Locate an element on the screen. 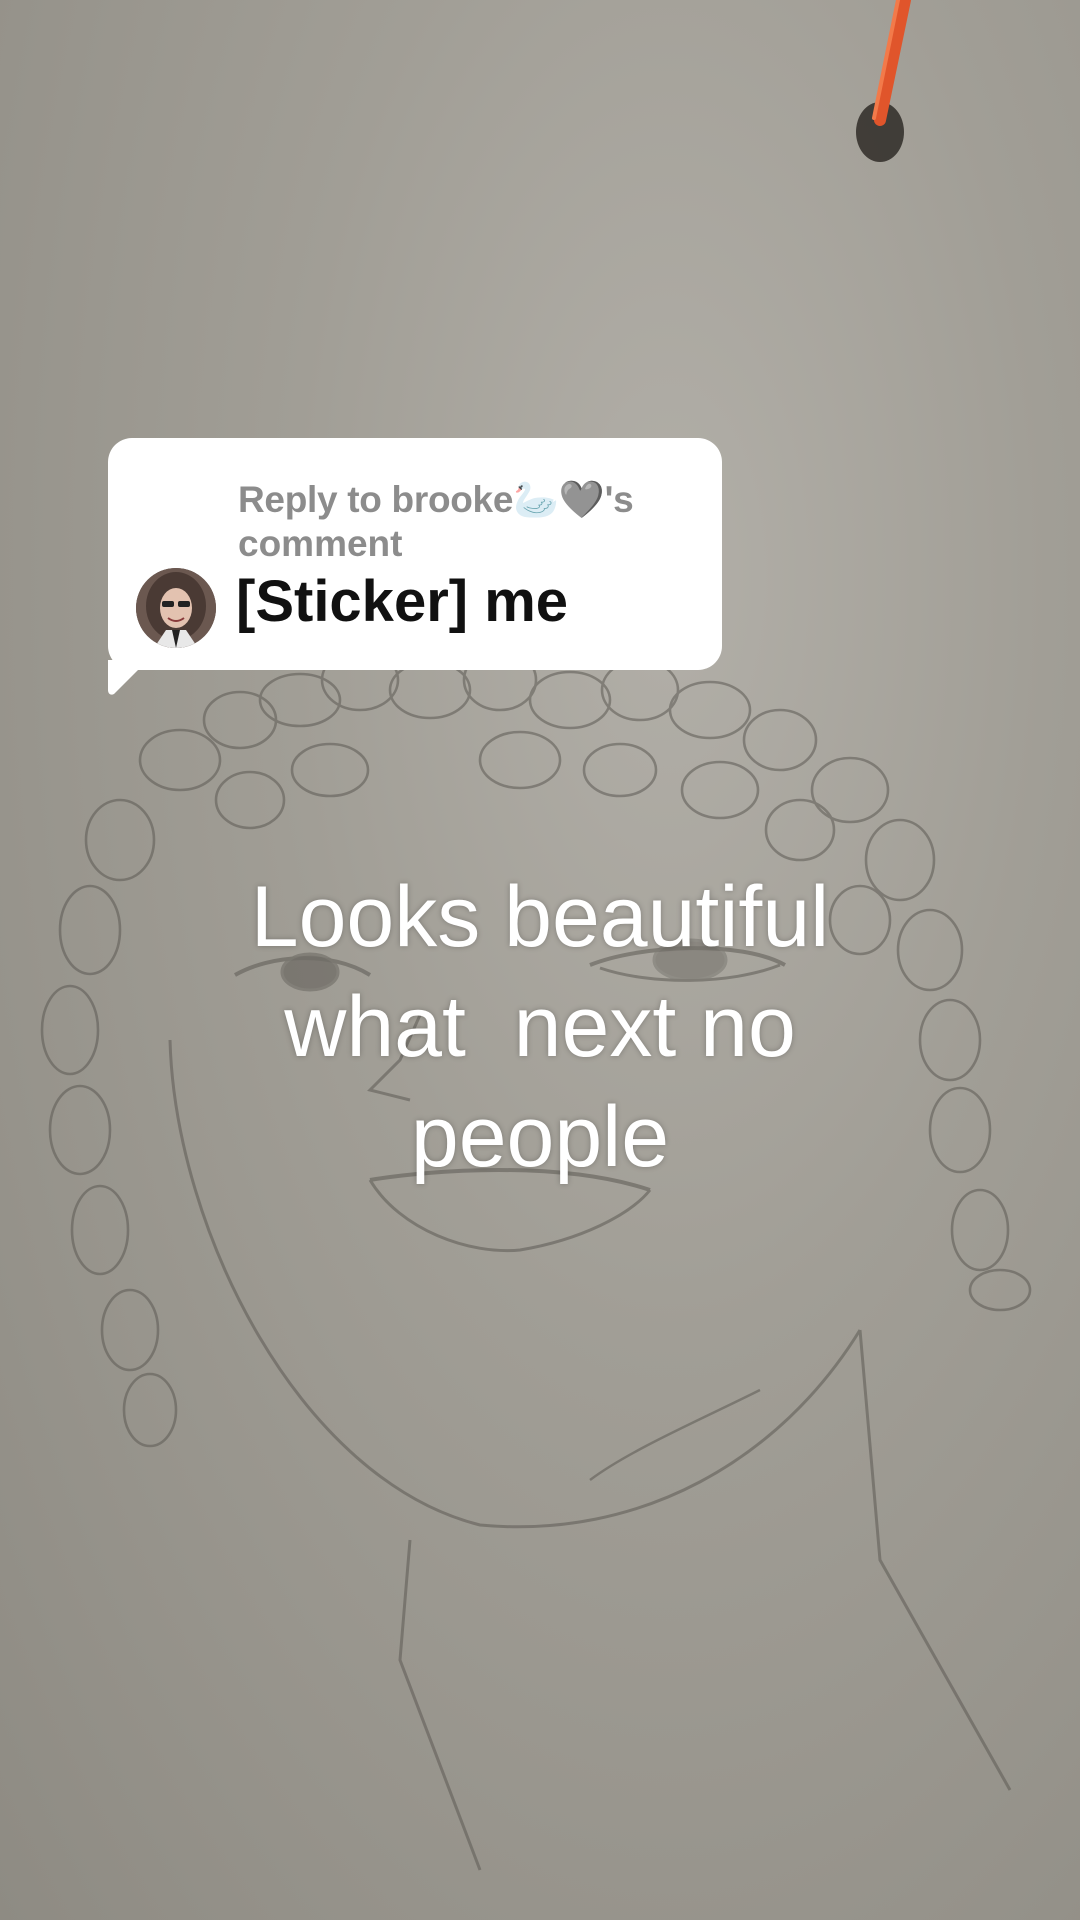  grey-heart-emoji: 🩶 is located at coordinates (581, 499).